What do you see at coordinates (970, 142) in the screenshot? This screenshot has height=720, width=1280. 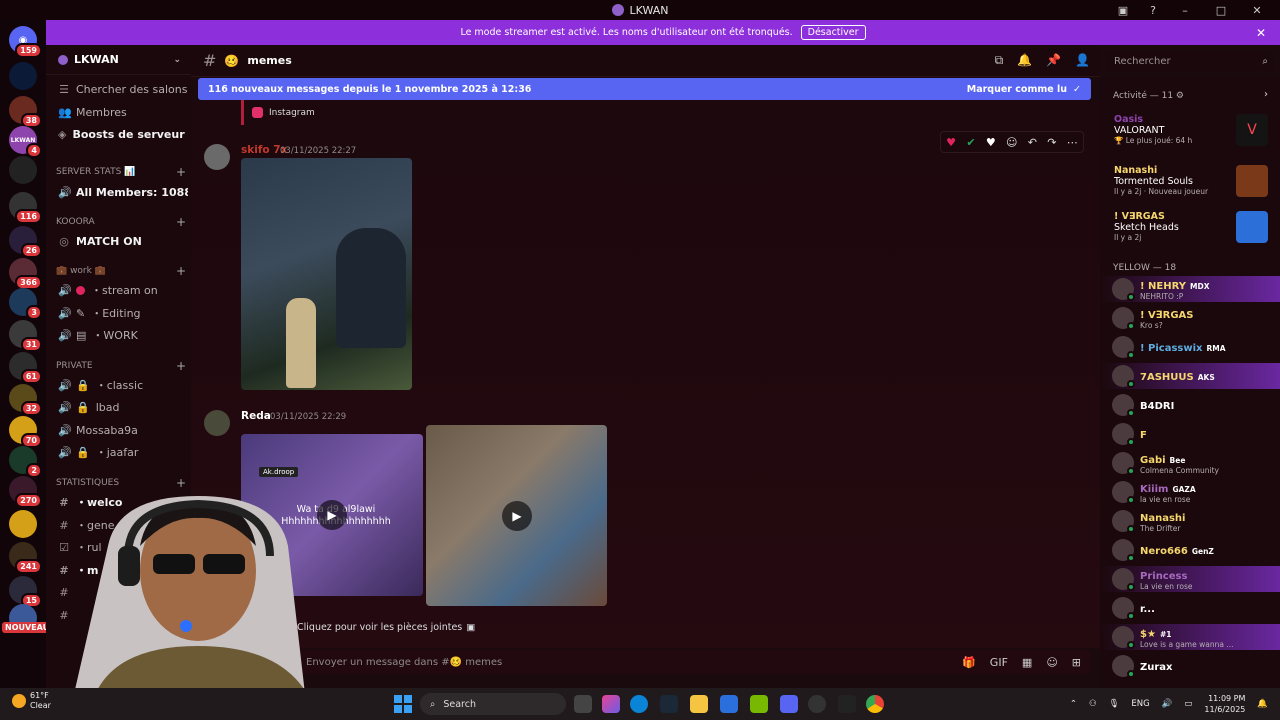 I see `check-icon: ✔` at bounding box center [970, 142].